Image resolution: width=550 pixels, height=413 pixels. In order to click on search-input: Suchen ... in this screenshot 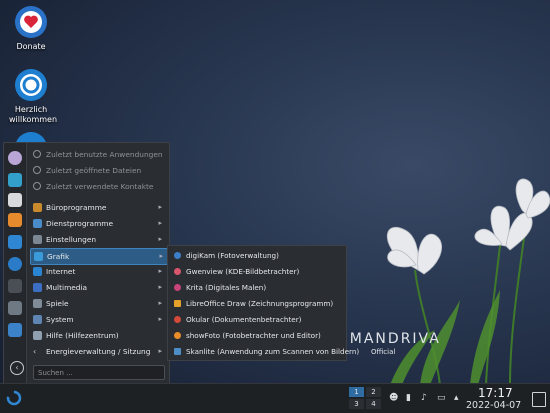, I will do `click(99, 372)`.